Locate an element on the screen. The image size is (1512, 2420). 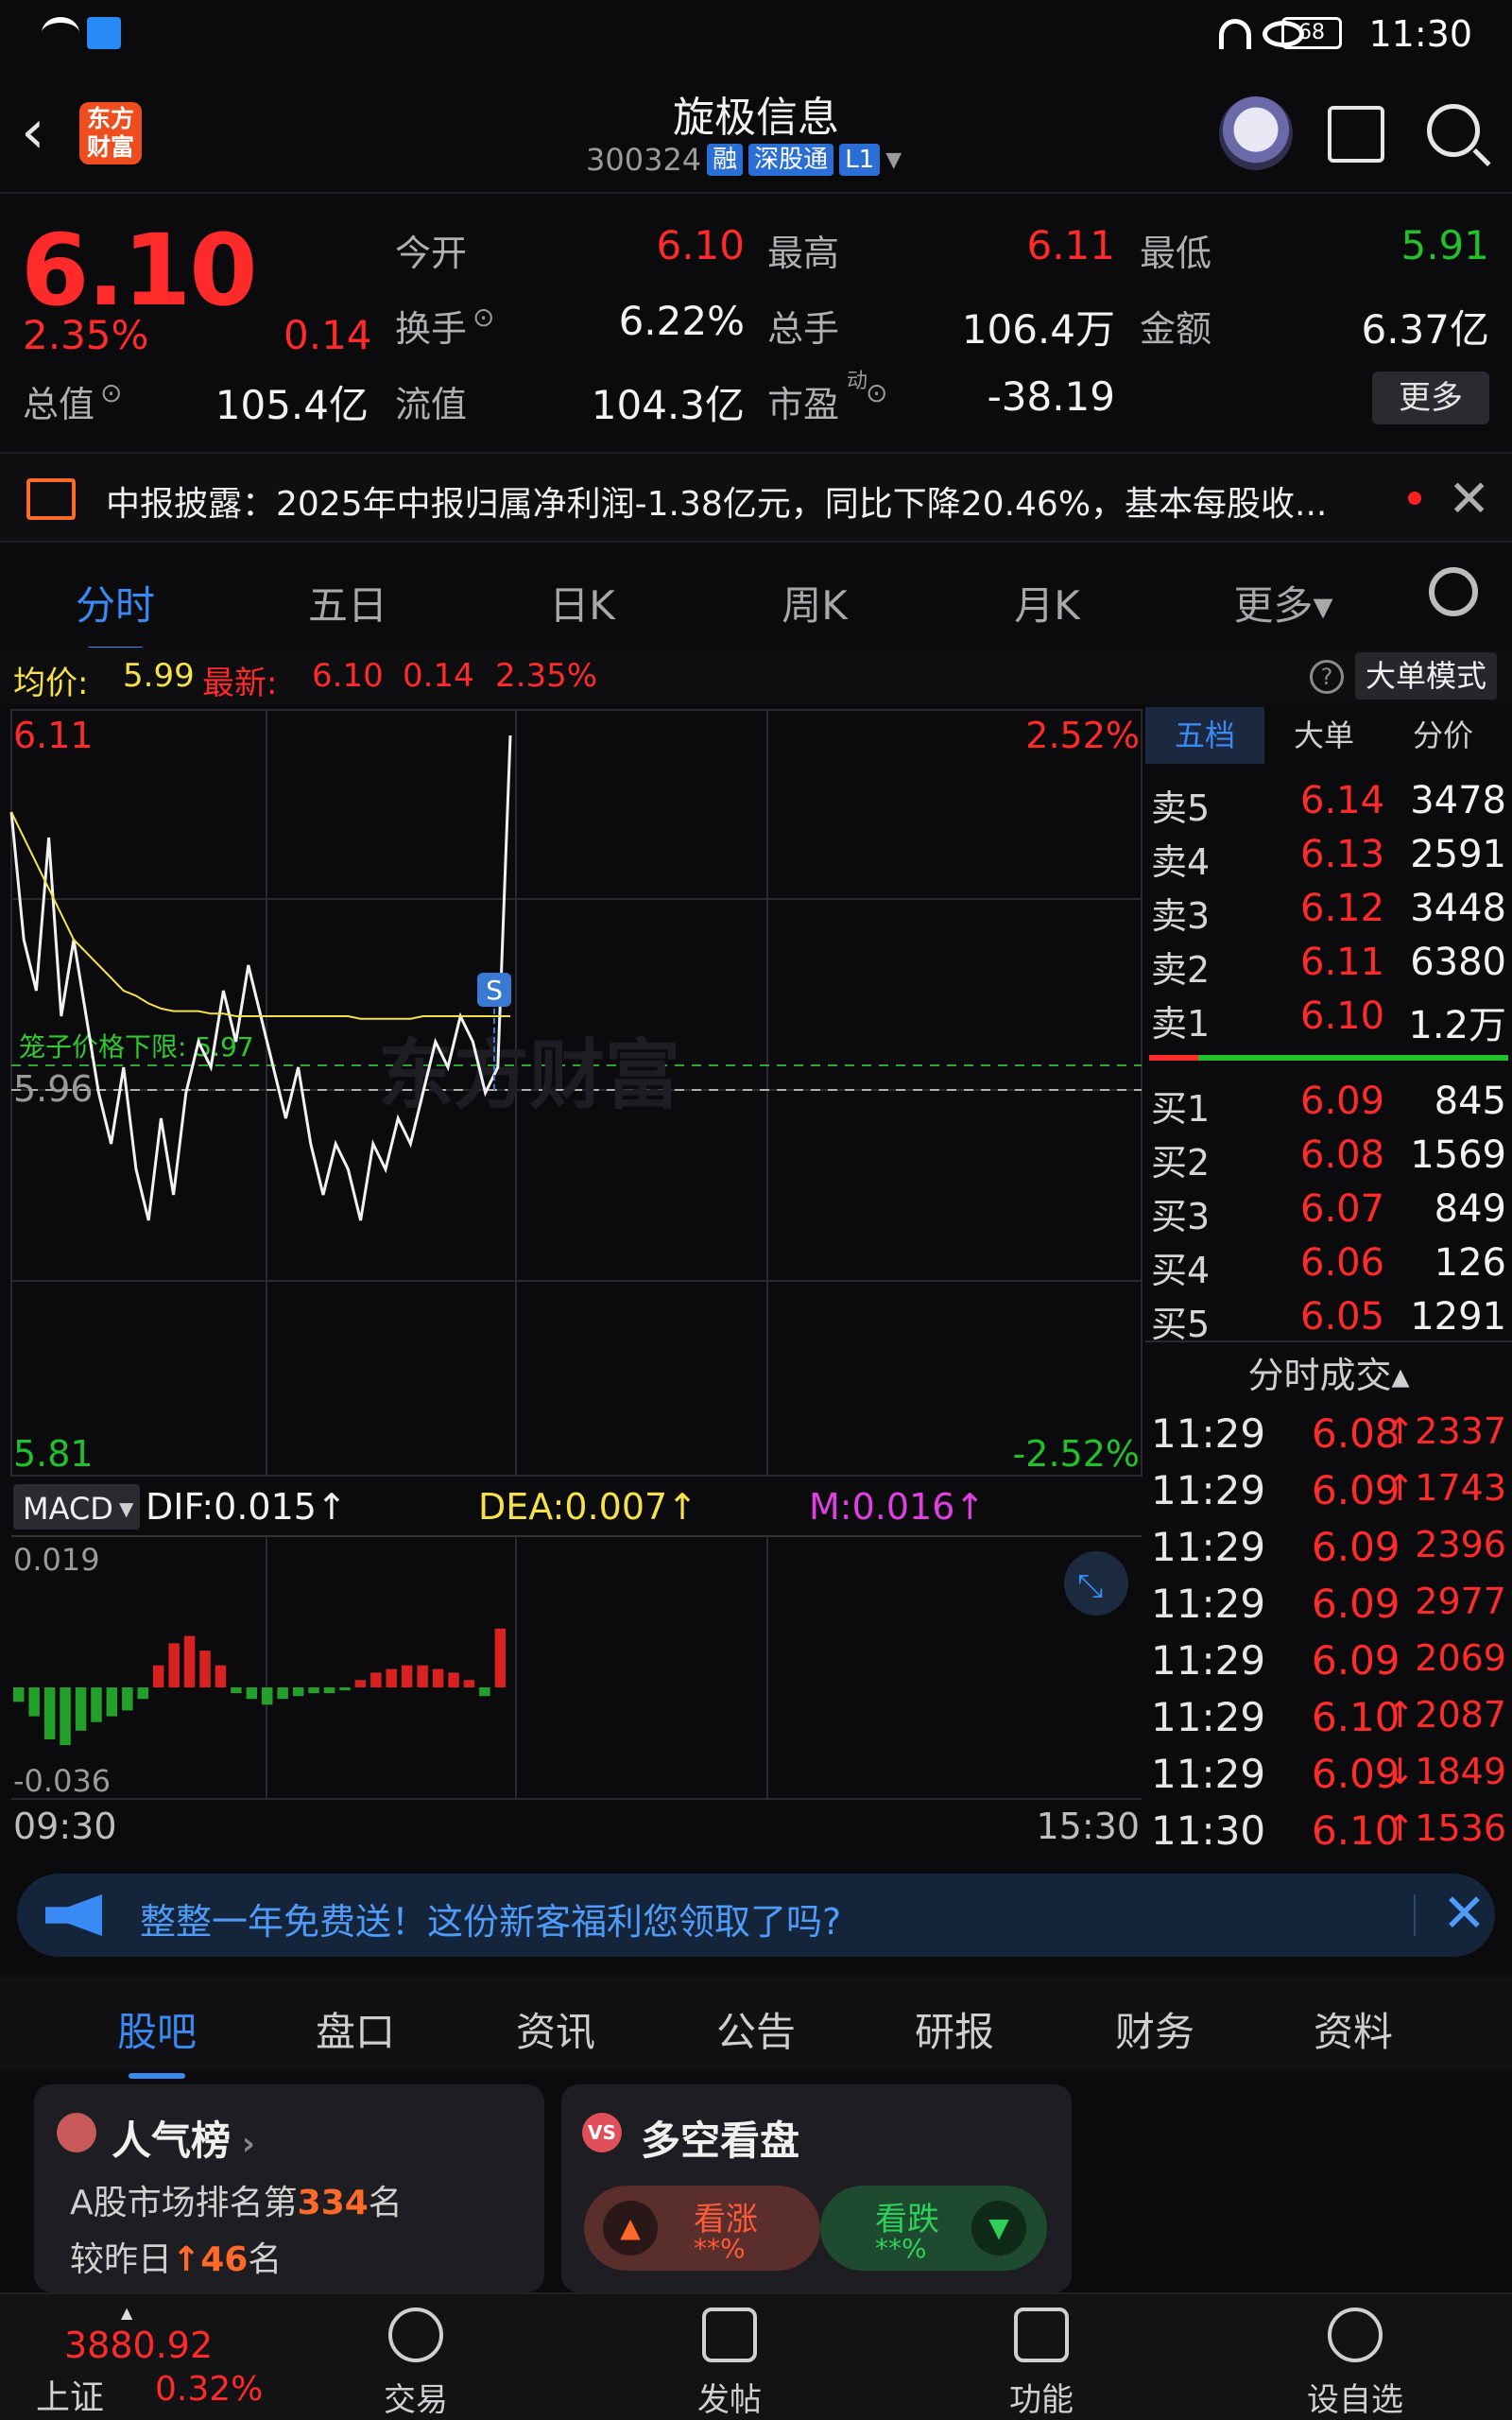
help-icon: ? is located at coordinates (1327, 677).